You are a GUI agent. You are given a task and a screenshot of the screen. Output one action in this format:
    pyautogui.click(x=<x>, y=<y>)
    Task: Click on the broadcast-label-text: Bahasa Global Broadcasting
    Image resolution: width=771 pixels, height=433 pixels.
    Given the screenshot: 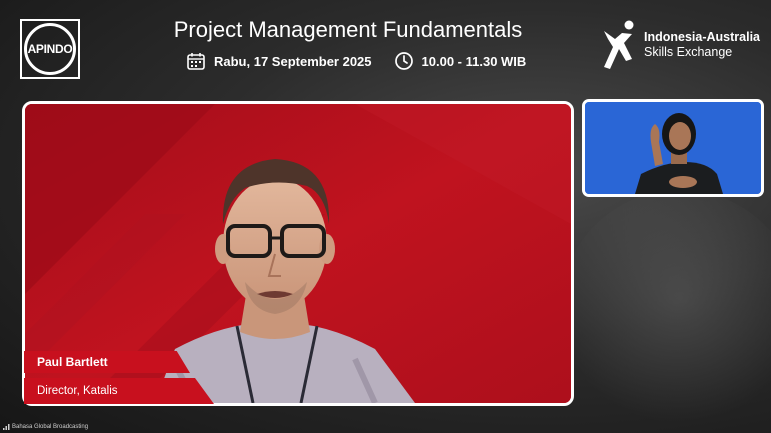 What is the action you would take?
    pyautogui.click(x=50, y=427)
    